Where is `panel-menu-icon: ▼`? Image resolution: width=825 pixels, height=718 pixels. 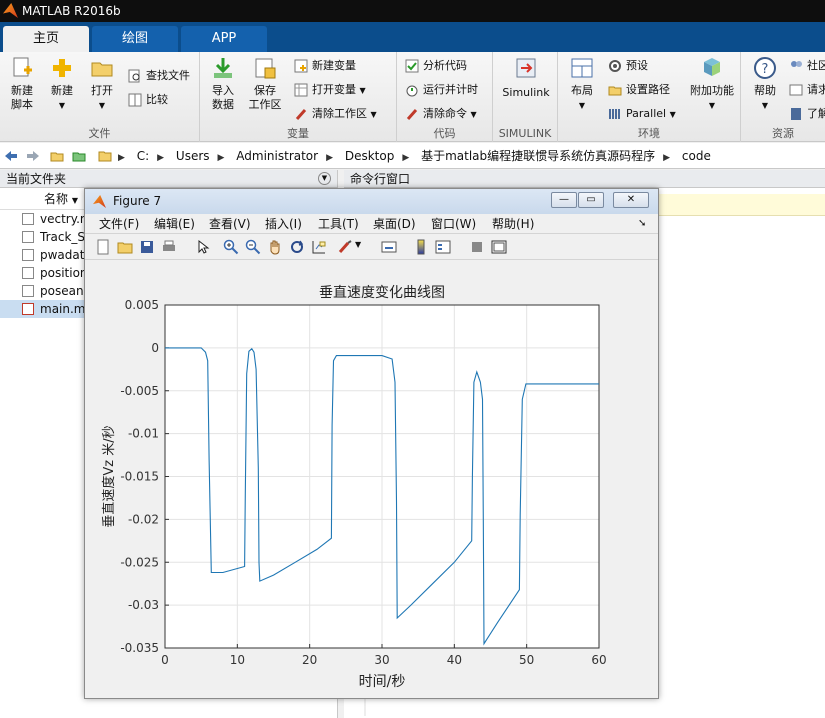
panel-menu-icon: ▼ is located at coordinates (324, 178).